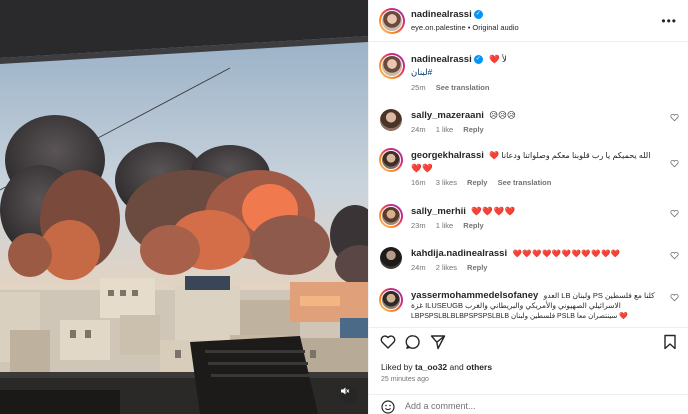  I want to click on comment-username: kahdija.nadinealrassi, so click(459, 253).